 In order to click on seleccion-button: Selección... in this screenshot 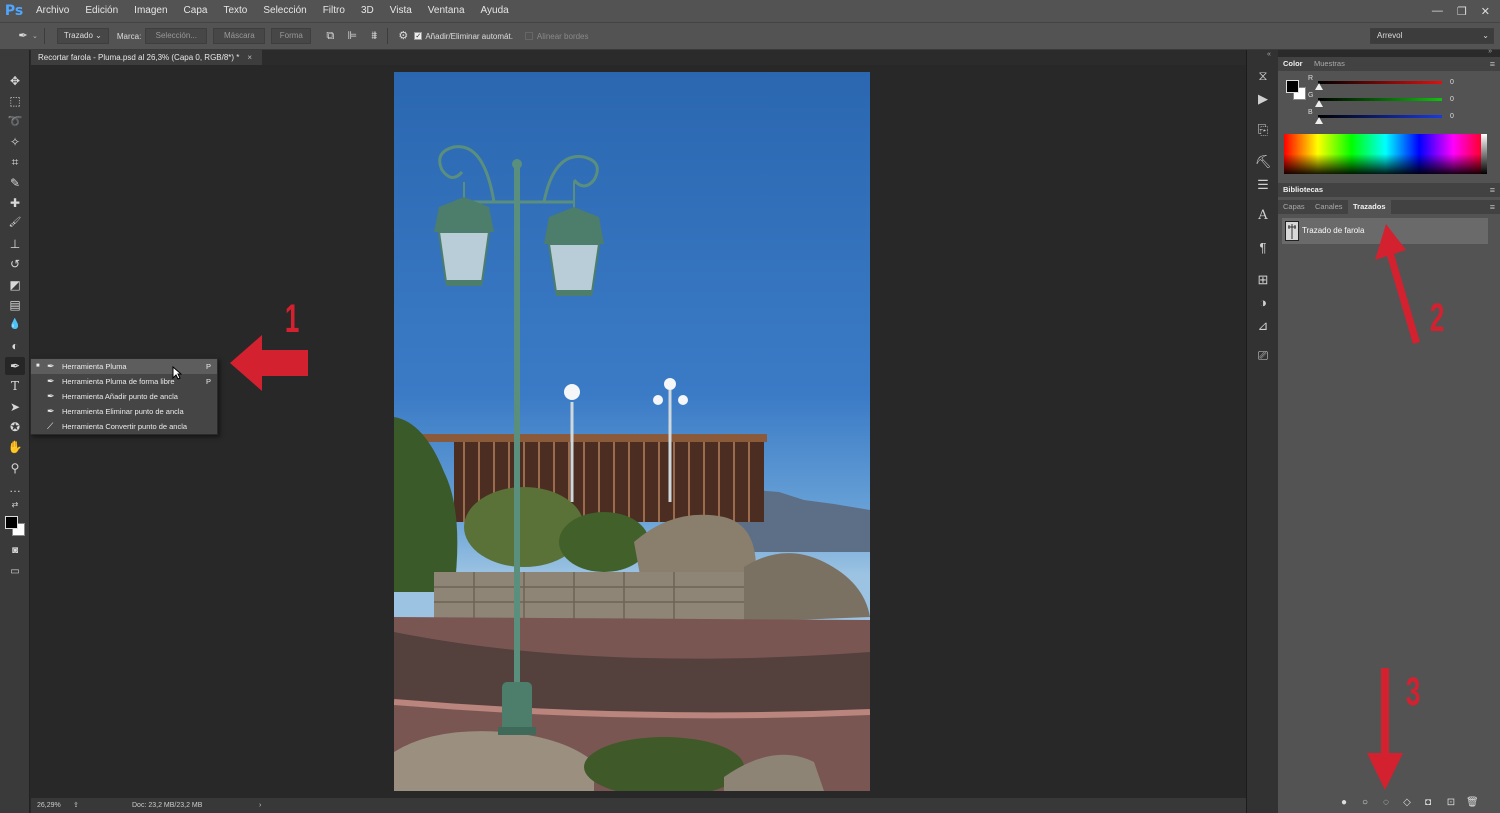, I will do `click(176, 36)`.